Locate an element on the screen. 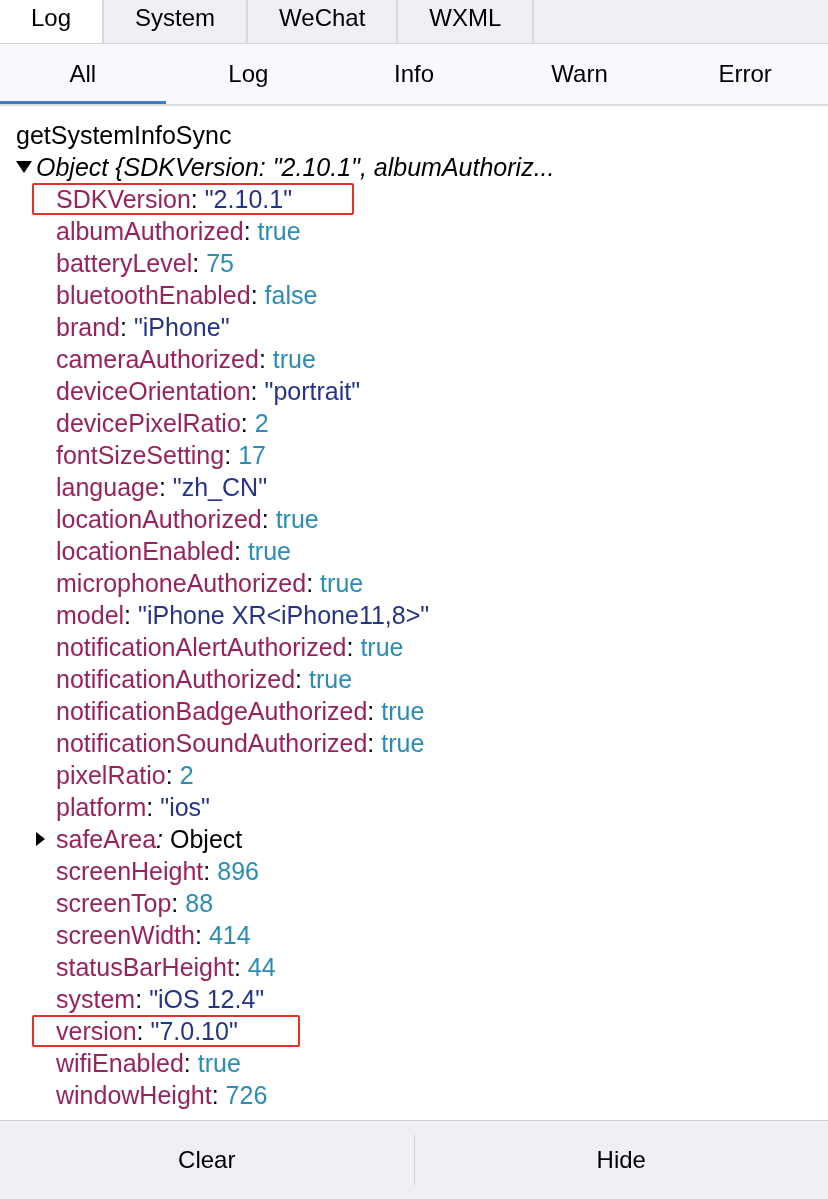 The image size is (828, 1199). property-line: language: "zh_CN" is located at coordinates (161, 487).